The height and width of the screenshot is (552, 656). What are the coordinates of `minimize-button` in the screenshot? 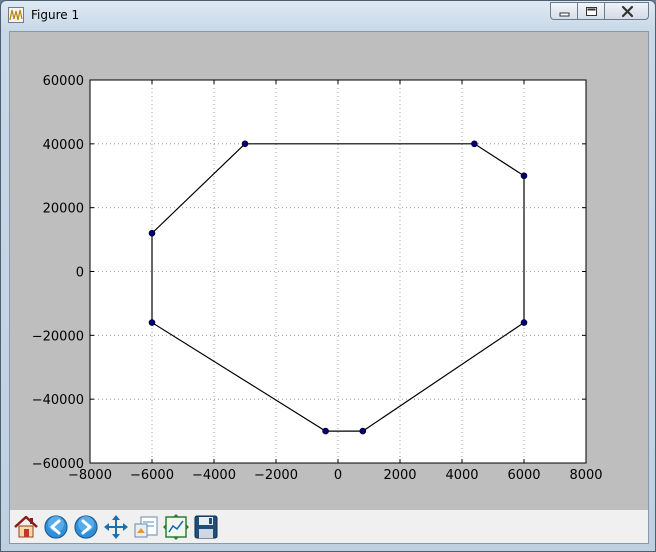 It's located at (563, 11).